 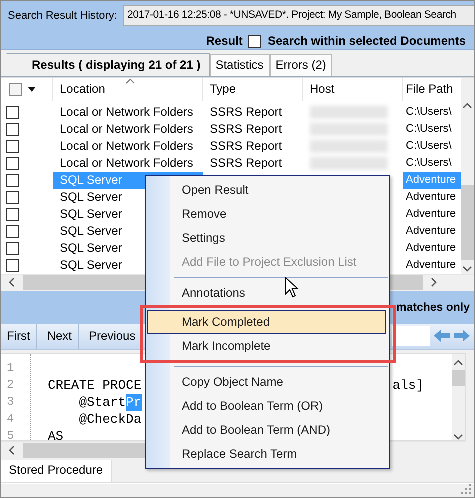 What do you see at coordinates (432, 180) in the screenshot?
I see `table-cell: Adventure` at bounding box center [432, 180].